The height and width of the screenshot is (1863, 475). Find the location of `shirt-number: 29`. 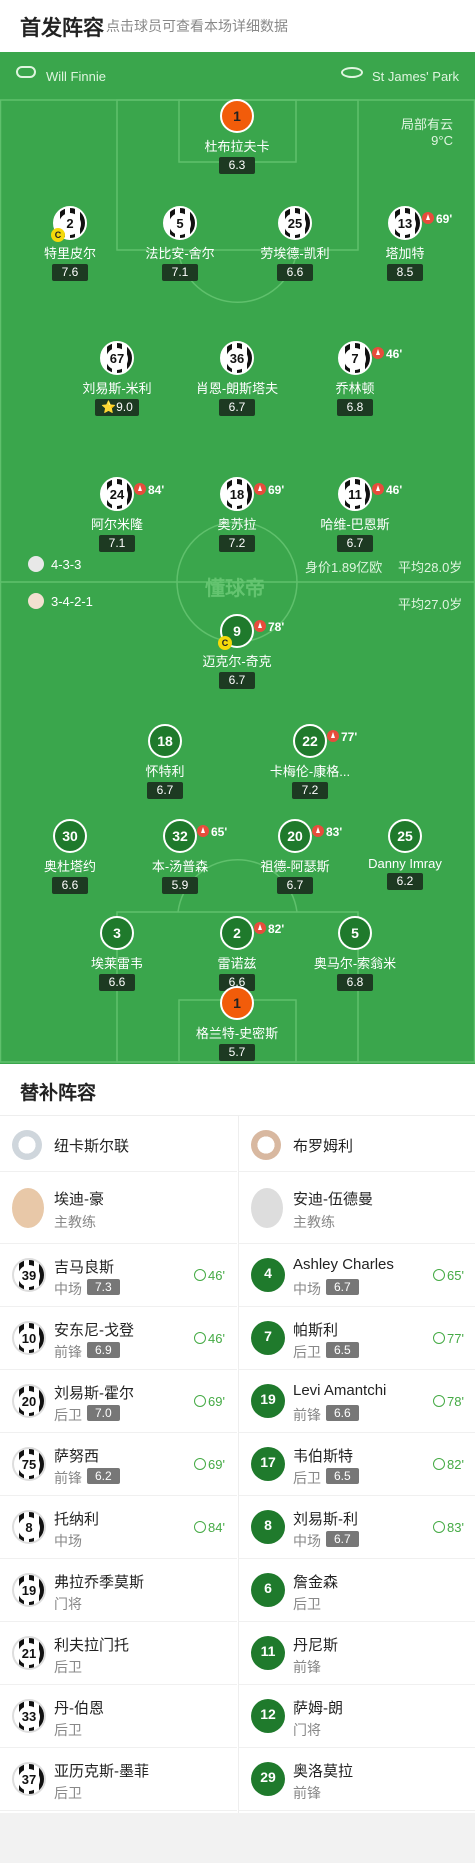

shirt-number: 29 is located at coordinates (268, 1777).